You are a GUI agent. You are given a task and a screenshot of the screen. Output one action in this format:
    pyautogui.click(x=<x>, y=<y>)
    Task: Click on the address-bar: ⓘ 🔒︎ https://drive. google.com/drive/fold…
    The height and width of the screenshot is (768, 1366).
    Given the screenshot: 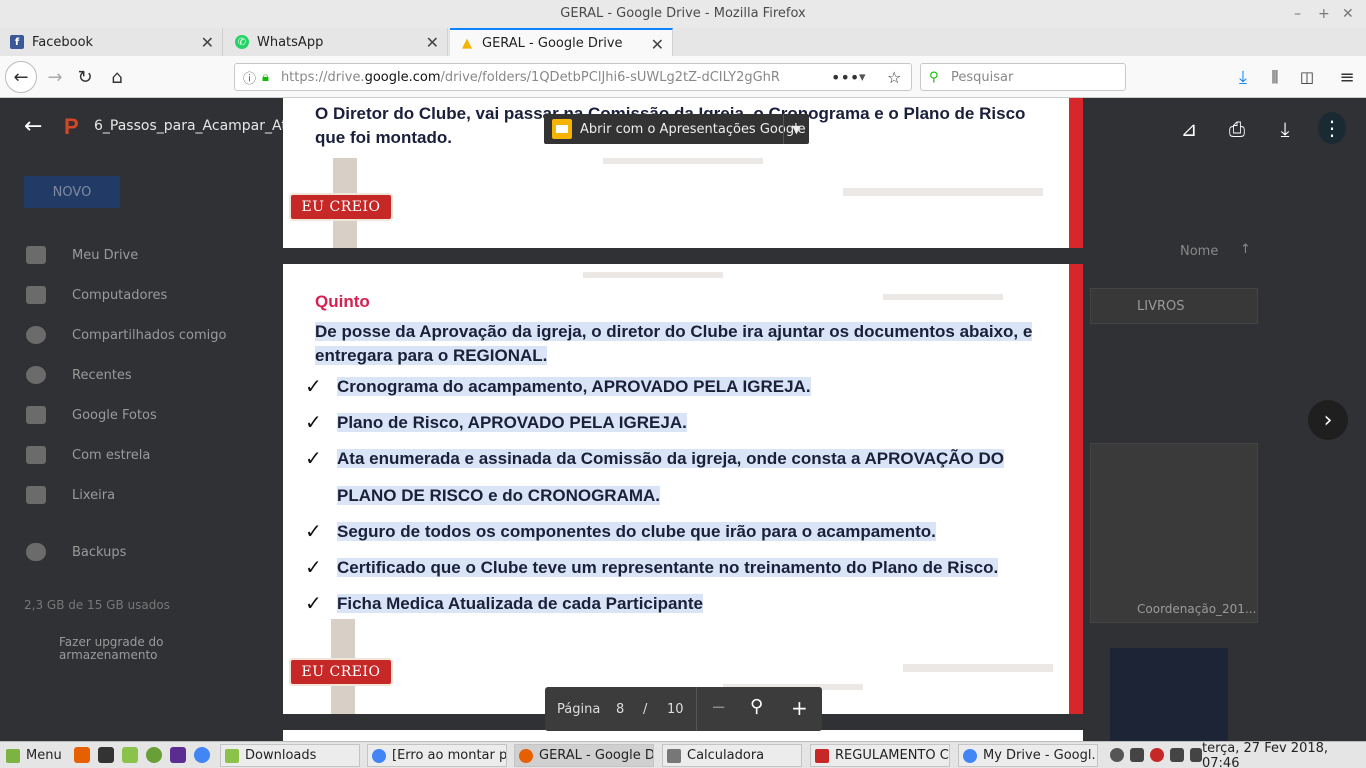 What is the action you would take?
    pyautogui.click(x=573, y=77)
    